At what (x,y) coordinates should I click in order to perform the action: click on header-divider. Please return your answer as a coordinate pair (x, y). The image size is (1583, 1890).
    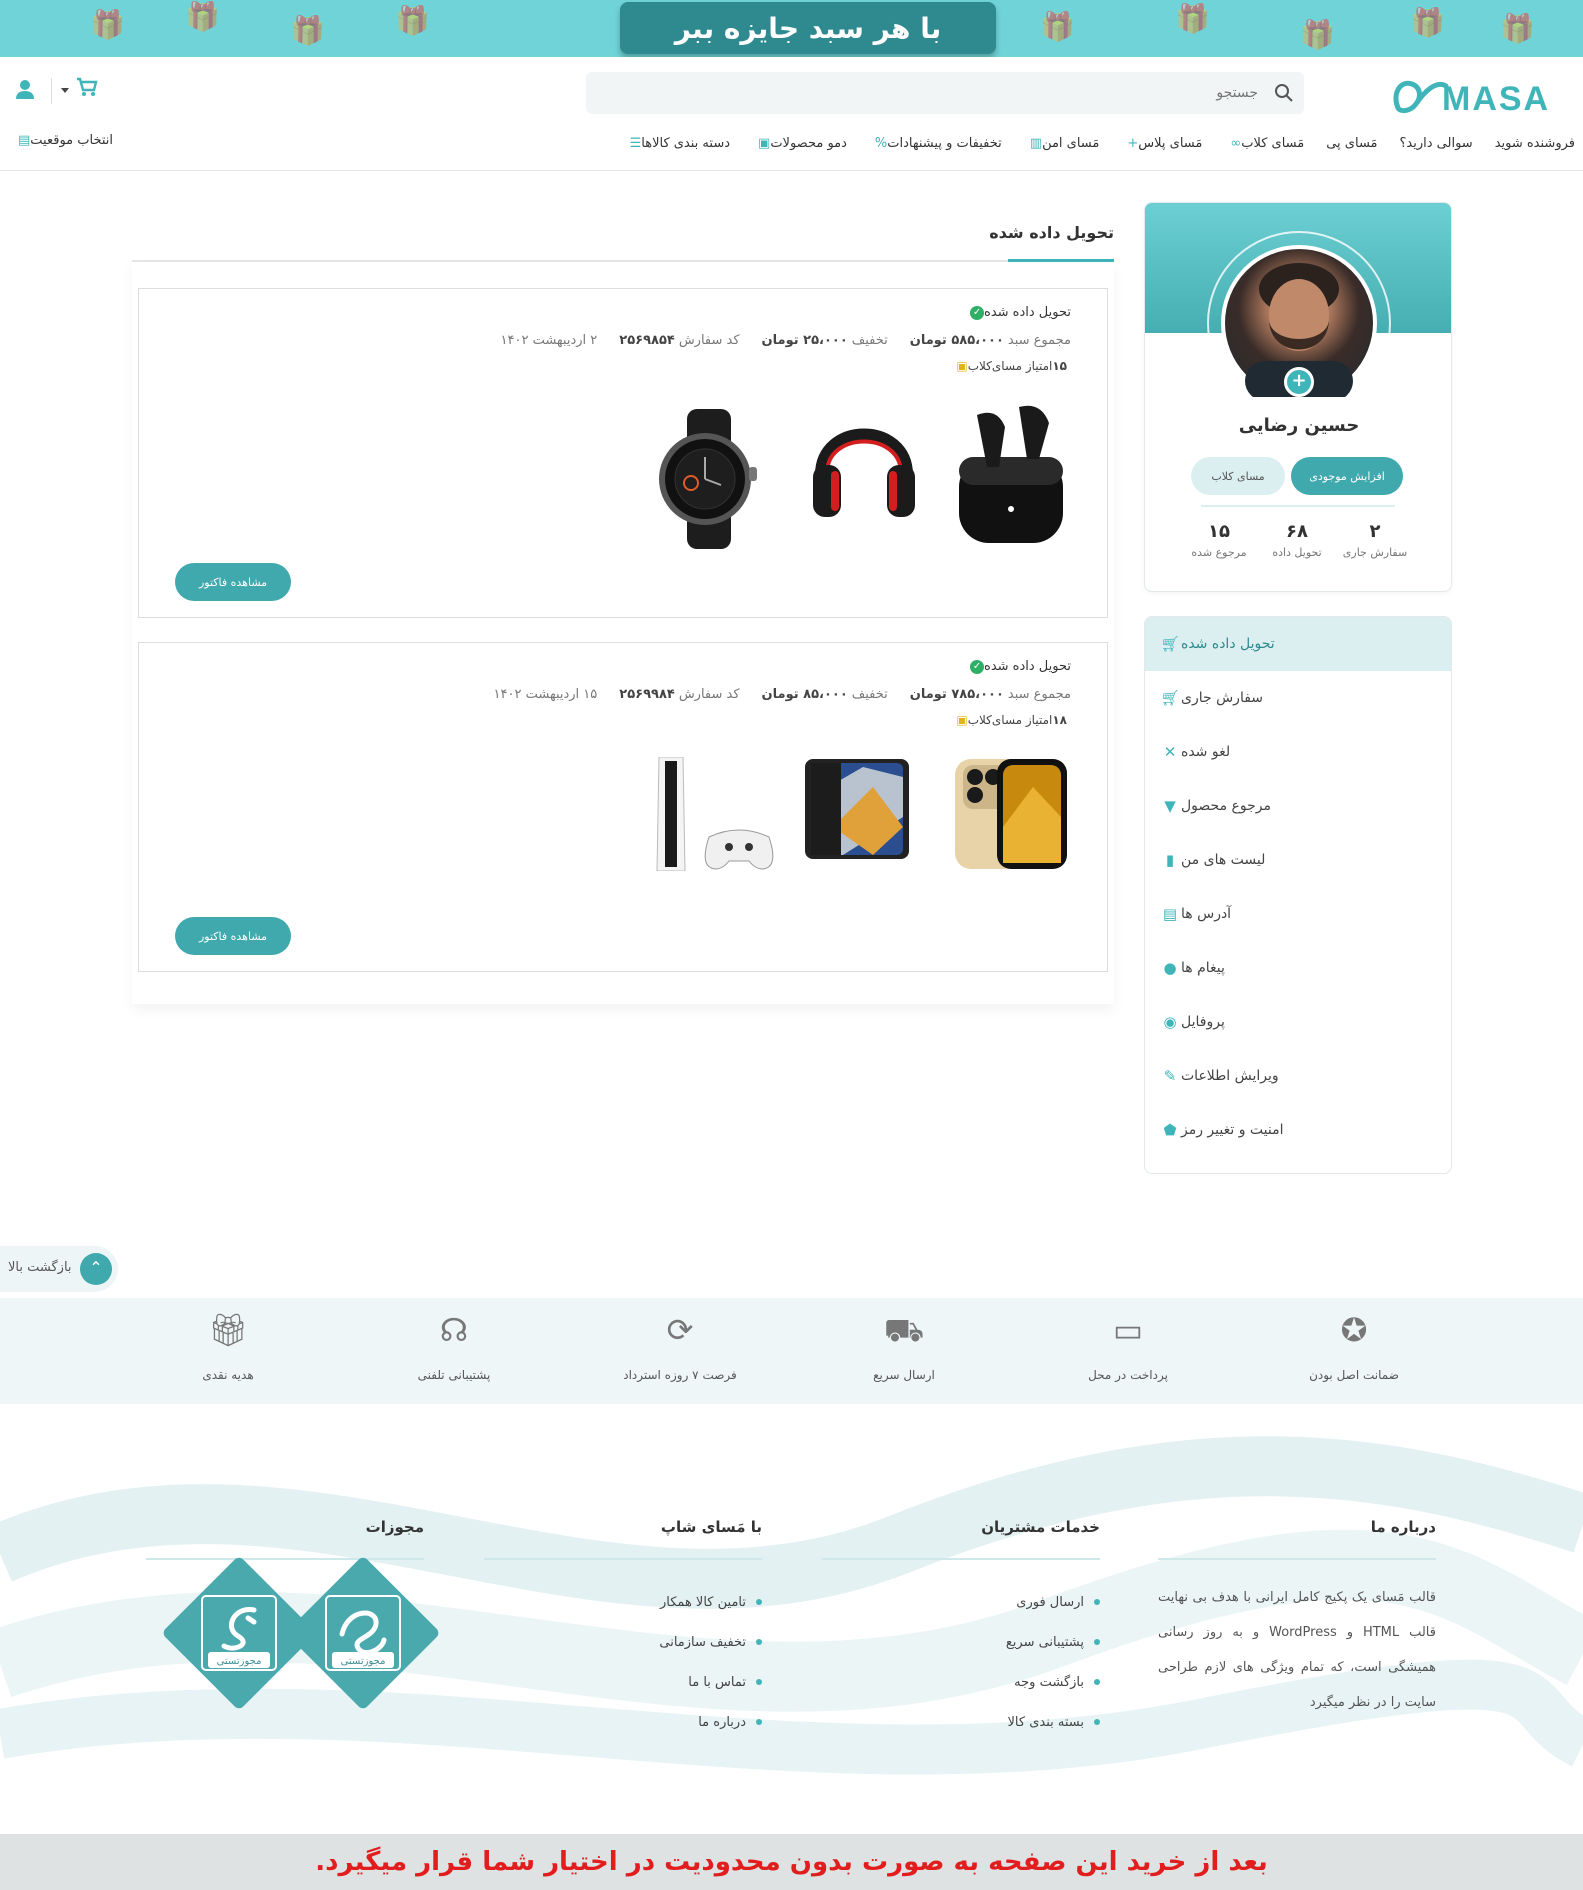
    Looking at the image, I should click on (51, 91).